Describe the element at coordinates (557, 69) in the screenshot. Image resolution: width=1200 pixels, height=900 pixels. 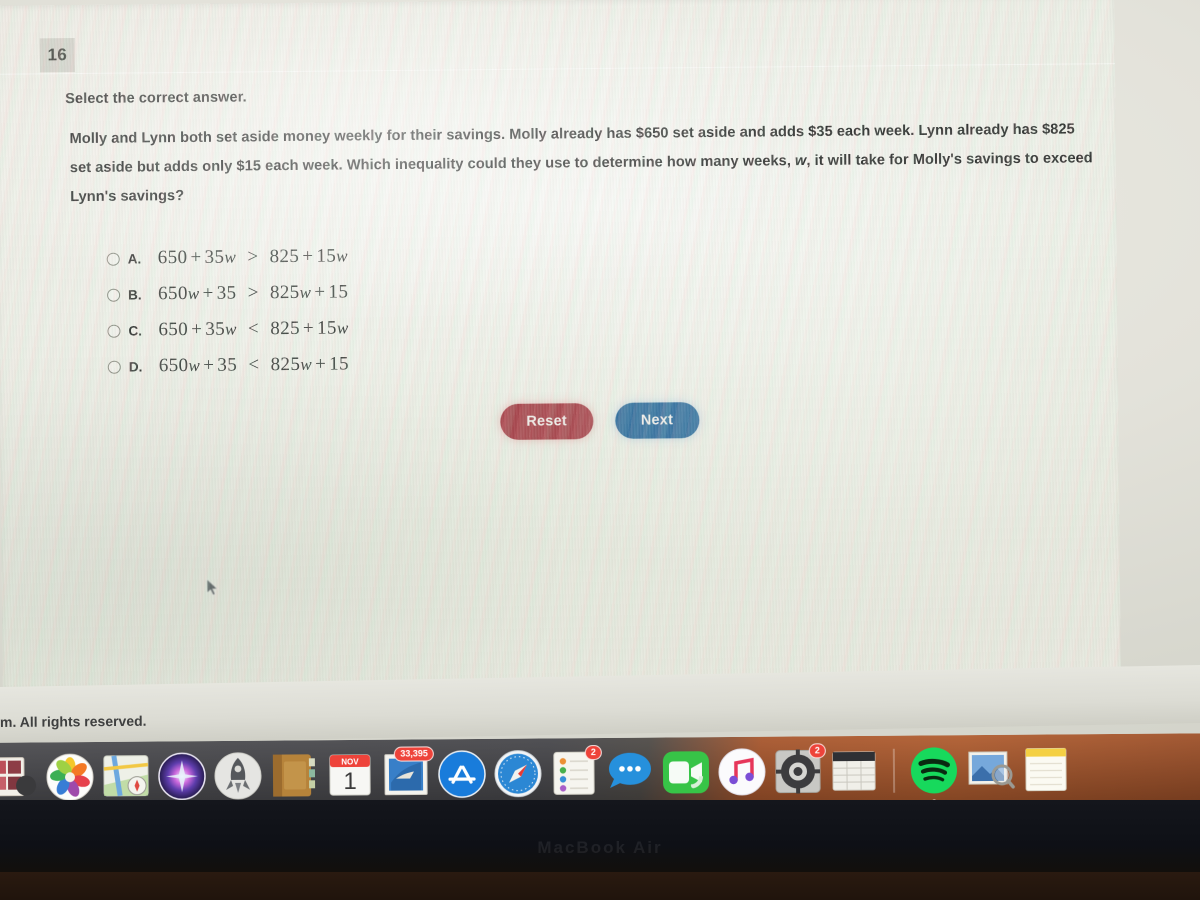
I see `header-divider` at that location.